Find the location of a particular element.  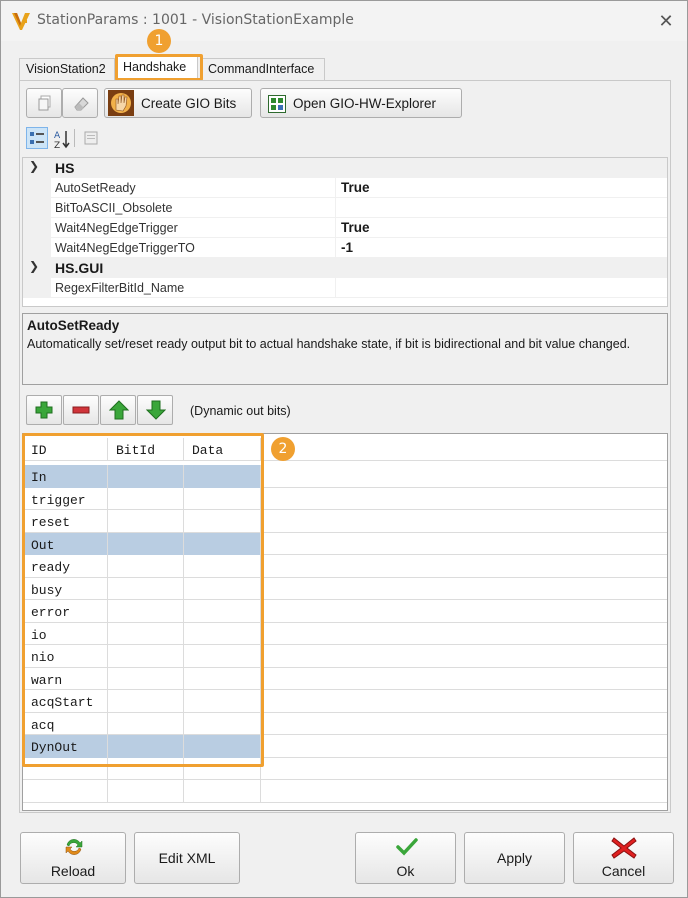

reload-button: Reload is located at coordinates (73, 858).